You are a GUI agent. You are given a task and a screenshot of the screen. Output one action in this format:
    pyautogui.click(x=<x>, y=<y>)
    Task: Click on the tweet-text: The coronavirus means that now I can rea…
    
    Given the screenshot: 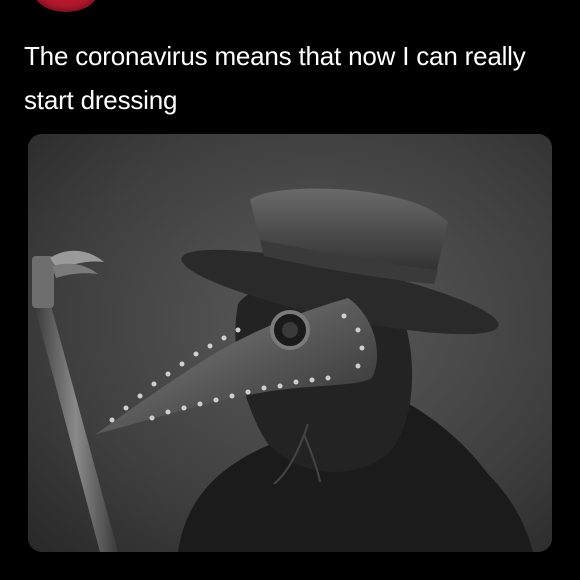 What is the action you would take?
    pyautogui.click(x=275, y=78)
    